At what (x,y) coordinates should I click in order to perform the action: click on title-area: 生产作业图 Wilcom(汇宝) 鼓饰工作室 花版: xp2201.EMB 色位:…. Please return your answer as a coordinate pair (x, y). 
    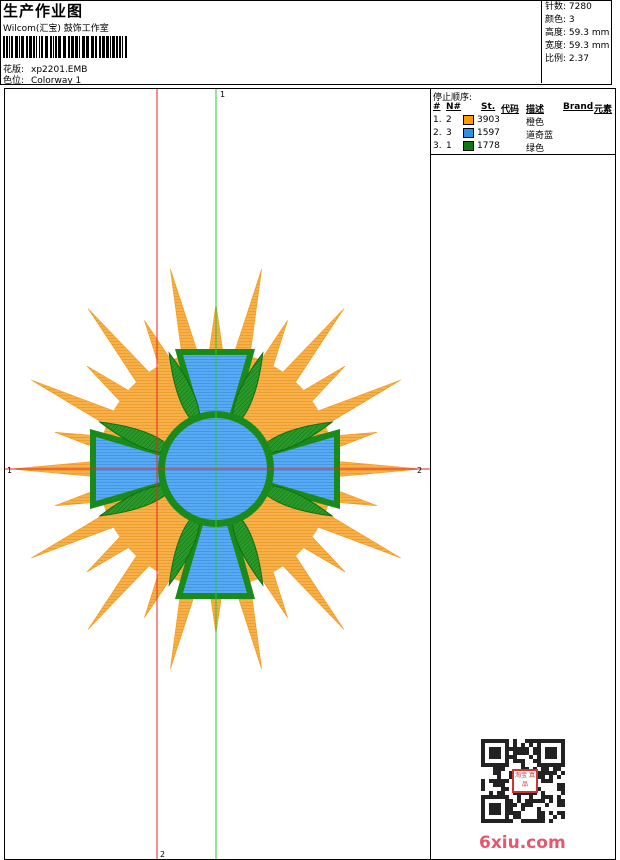
    Looking at the image, I should click on (270, 43).